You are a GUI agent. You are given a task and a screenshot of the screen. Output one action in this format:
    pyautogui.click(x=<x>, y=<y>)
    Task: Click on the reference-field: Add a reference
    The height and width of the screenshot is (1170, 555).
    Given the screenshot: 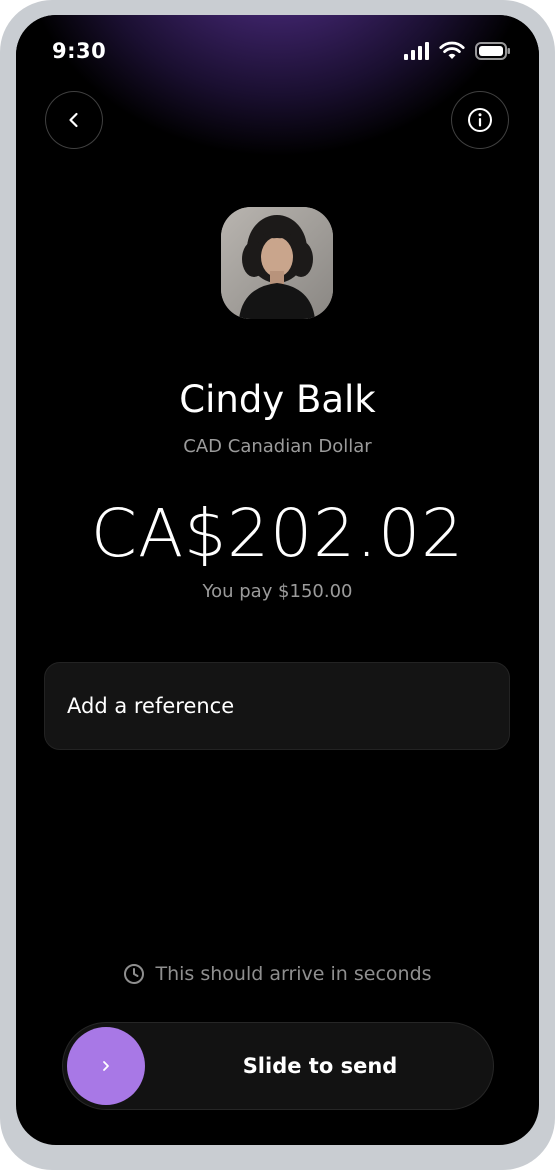 What is the action you would take?
    pyautogui.click(x=277, y=706)
    